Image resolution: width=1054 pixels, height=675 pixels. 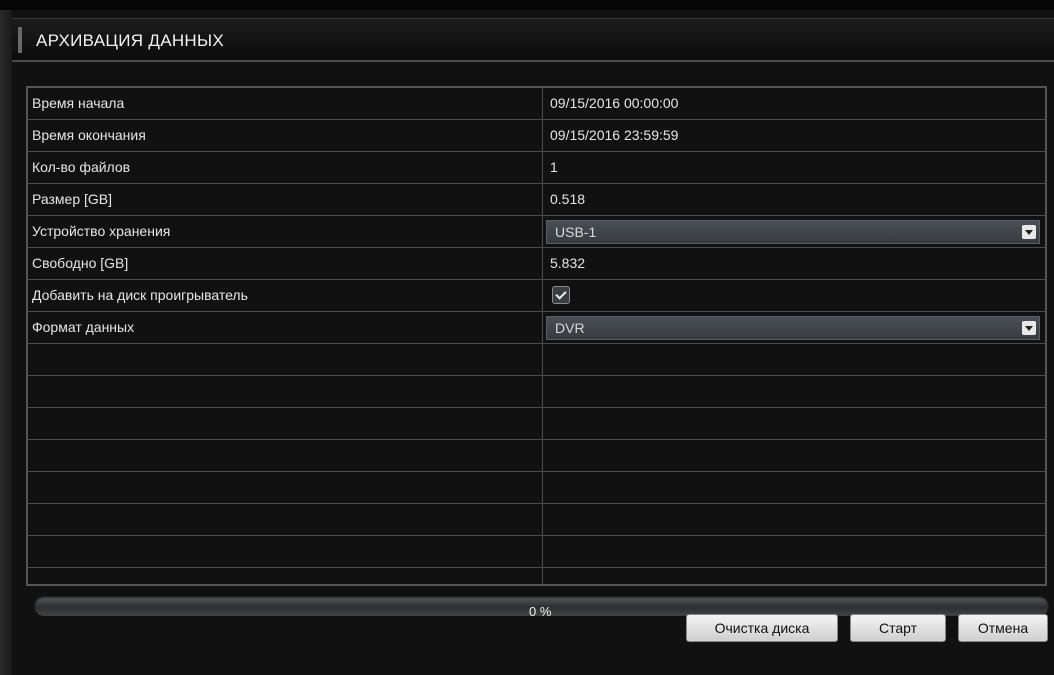 I want to click on file-count-value: 1, so click(x=554, y=167).